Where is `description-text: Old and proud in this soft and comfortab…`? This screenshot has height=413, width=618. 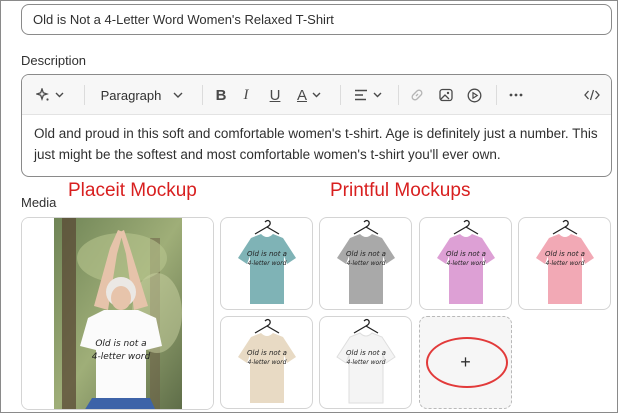
description-text: Old and proud in this soft and comfortab… is located at coordinates (316, 144).